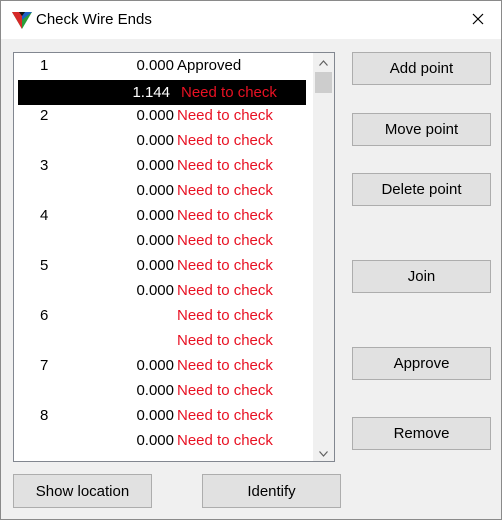 The width and height of the screenshot is (502, 520). Describe the element at coordinates (44, 65) in the screenshot. I see `wire-id: 1` at that location.